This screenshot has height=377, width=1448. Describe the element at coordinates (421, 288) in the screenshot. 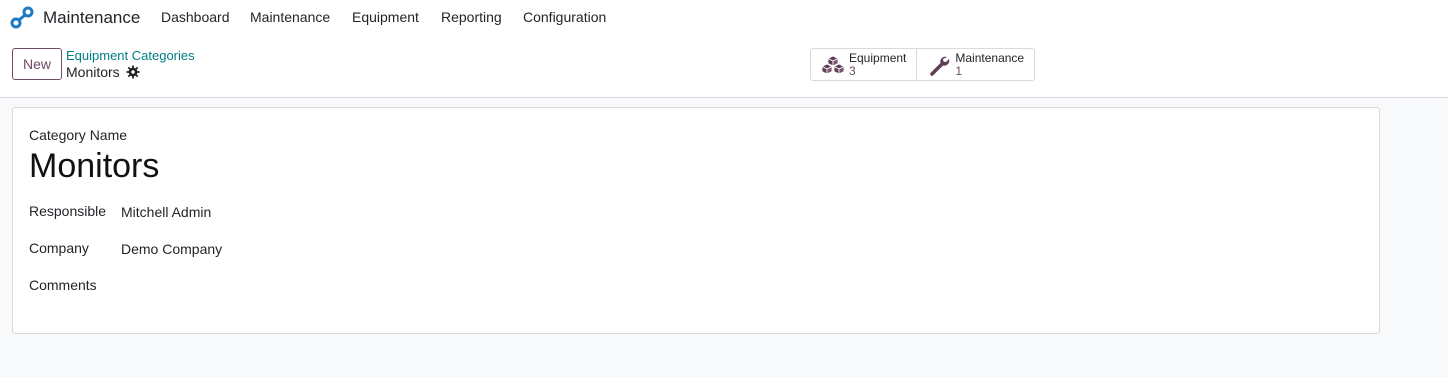

I see `comments-field` at that location.